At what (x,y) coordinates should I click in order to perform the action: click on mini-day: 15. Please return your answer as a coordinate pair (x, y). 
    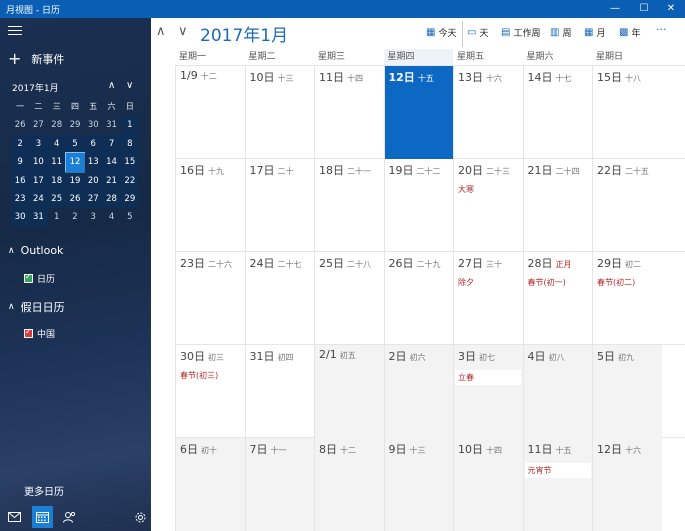
    Looking at the image, I should click on (129, 162).